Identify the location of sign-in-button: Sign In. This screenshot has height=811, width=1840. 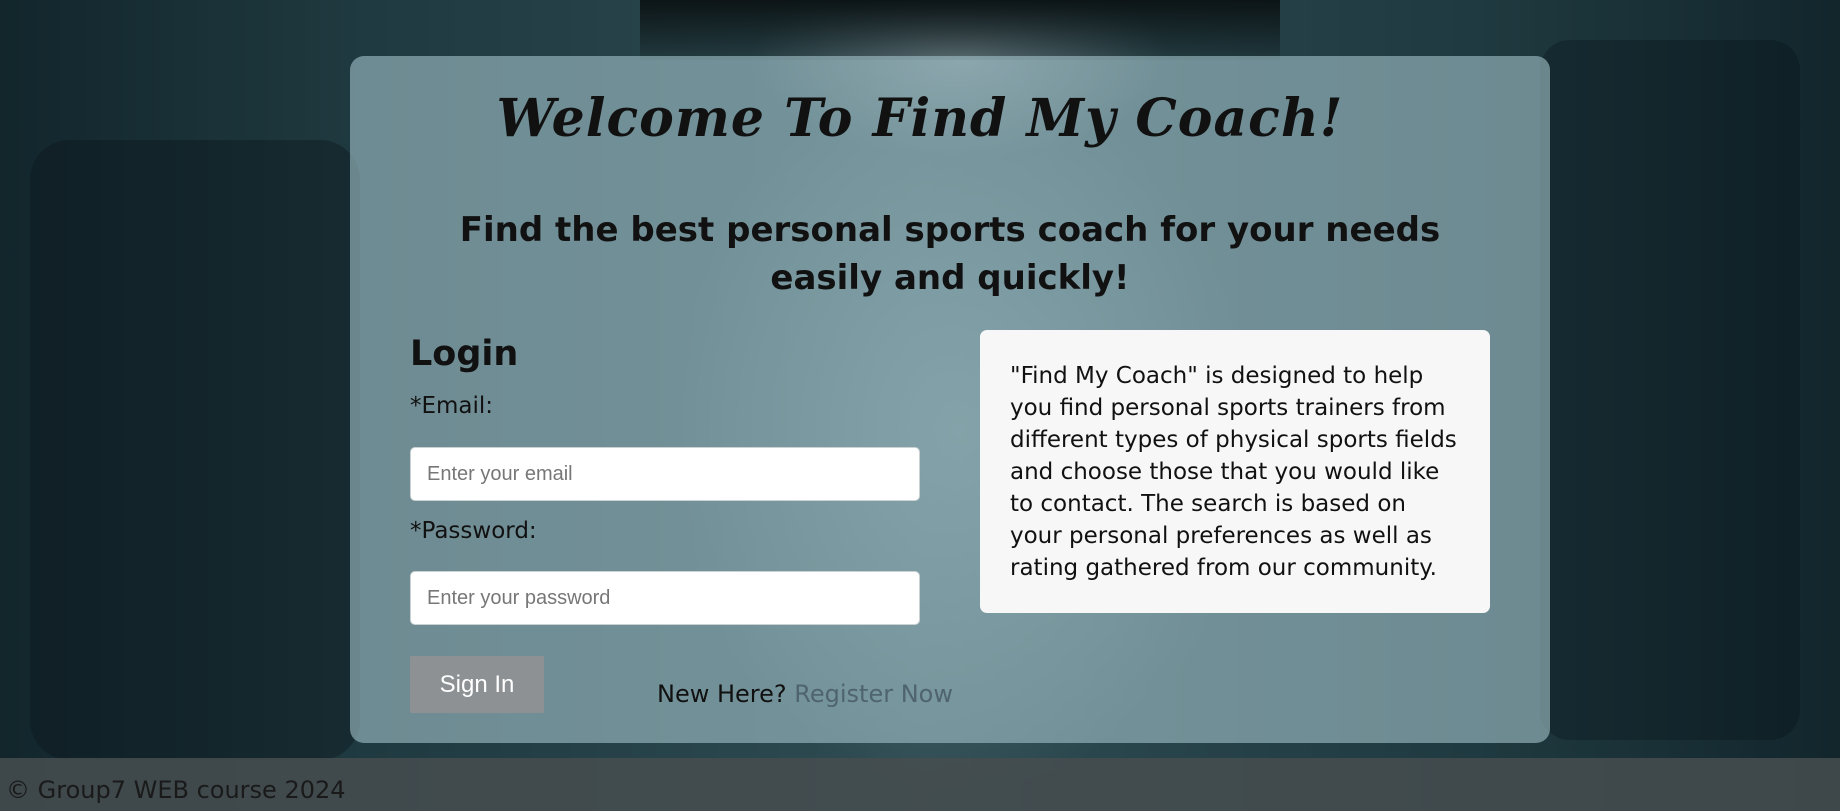
(477, 684).